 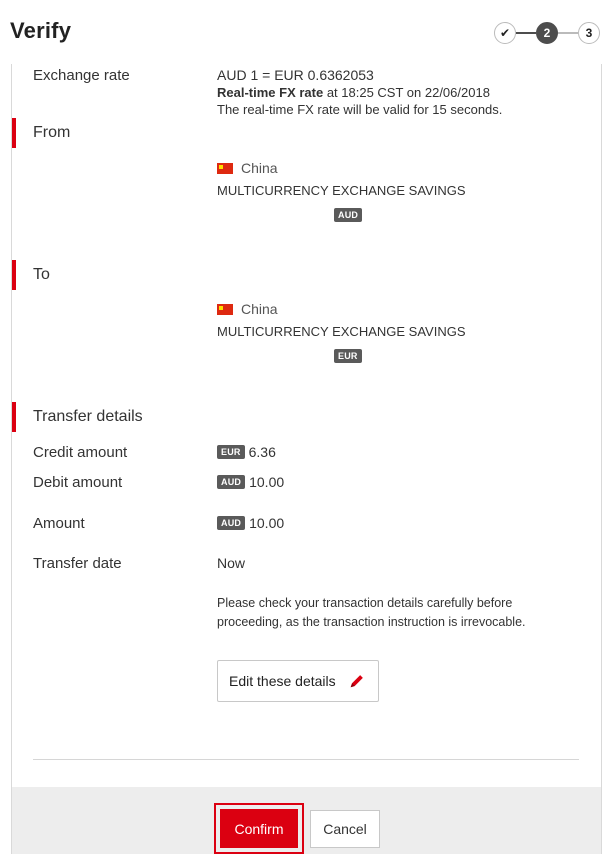 I want to click on exchange-rate-label: Exchange rate, so click(x=81, y=75).